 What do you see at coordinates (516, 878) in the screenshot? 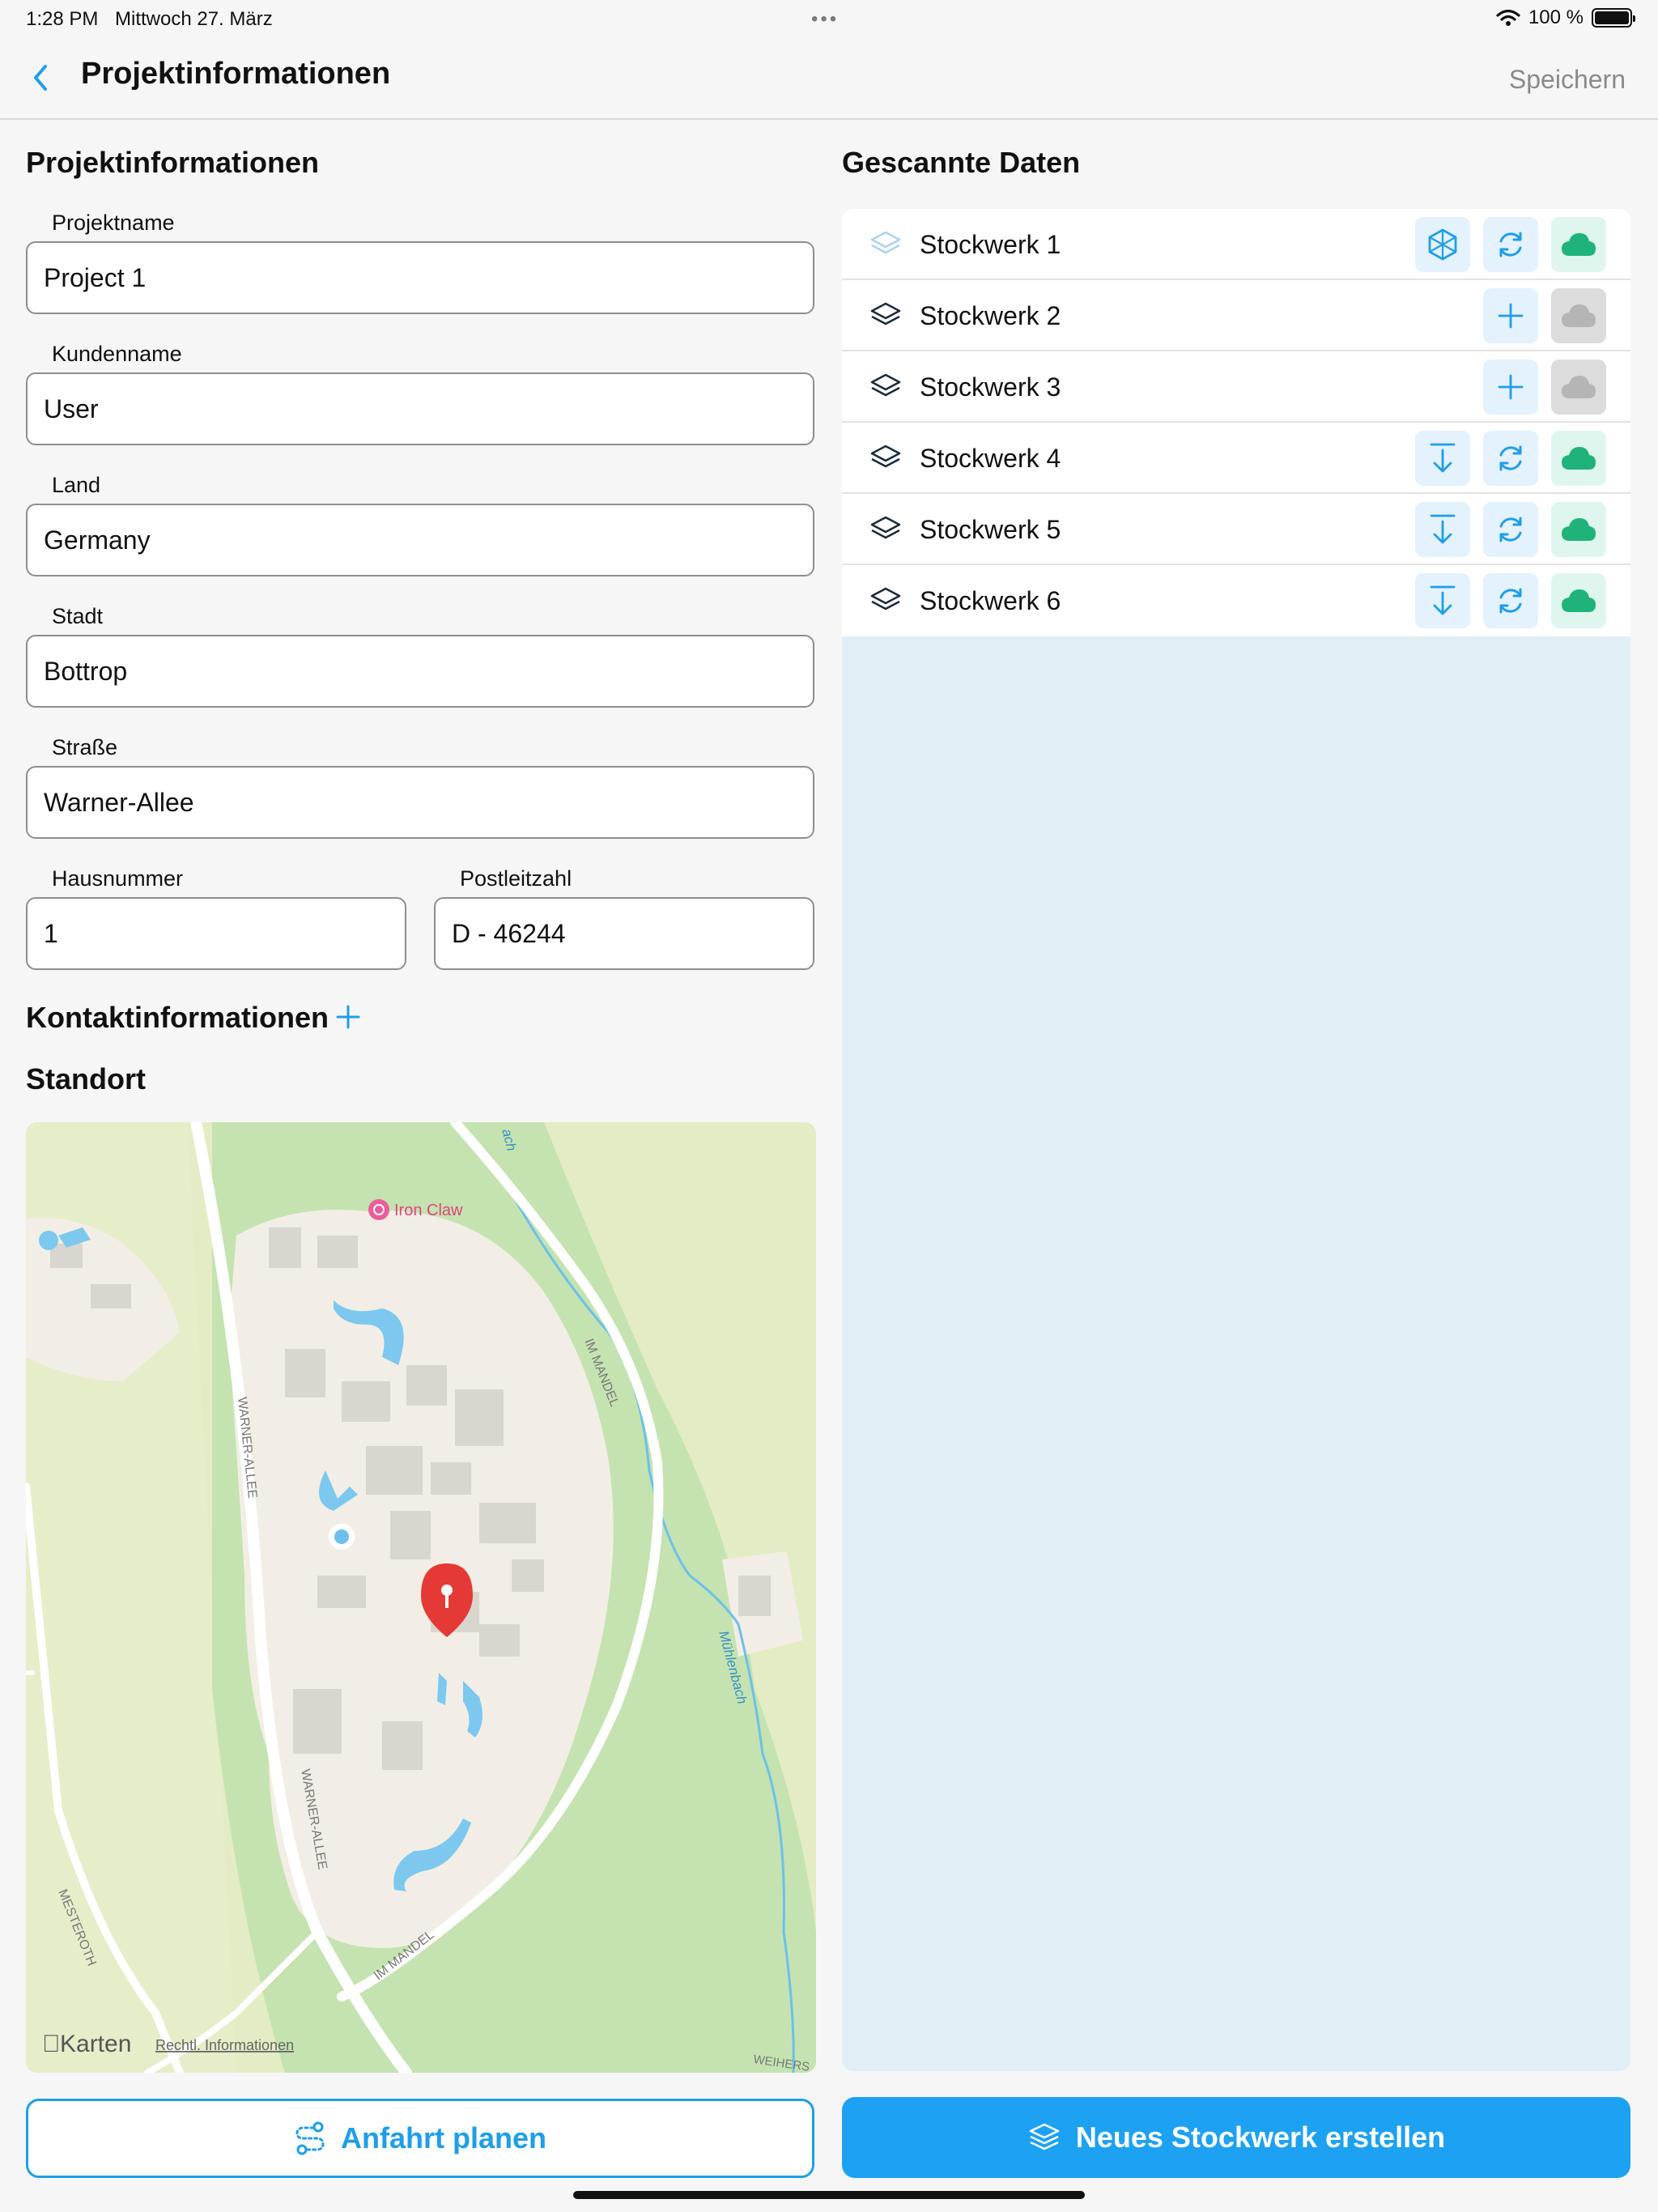
I see `postleitzahl-label: Postleitzahl` at bounding box center [516, 878].